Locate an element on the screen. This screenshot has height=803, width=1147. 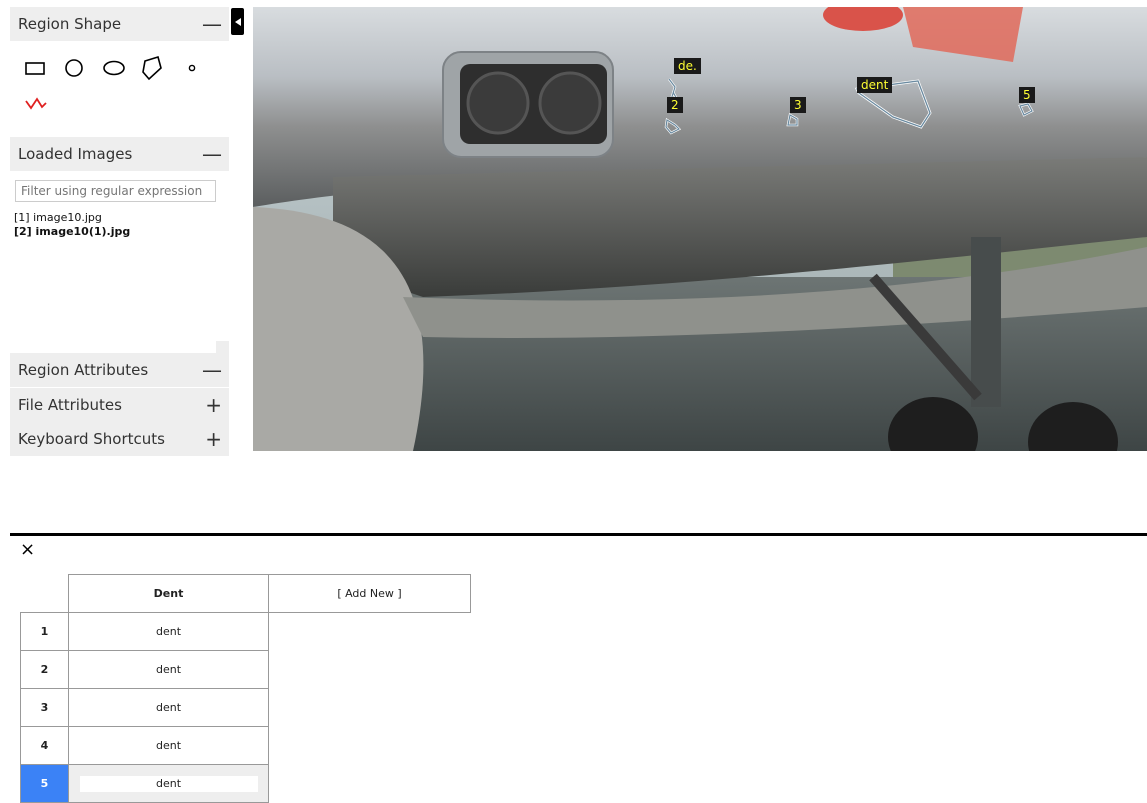
row-index: 4 is located at coordinates (44, 745).